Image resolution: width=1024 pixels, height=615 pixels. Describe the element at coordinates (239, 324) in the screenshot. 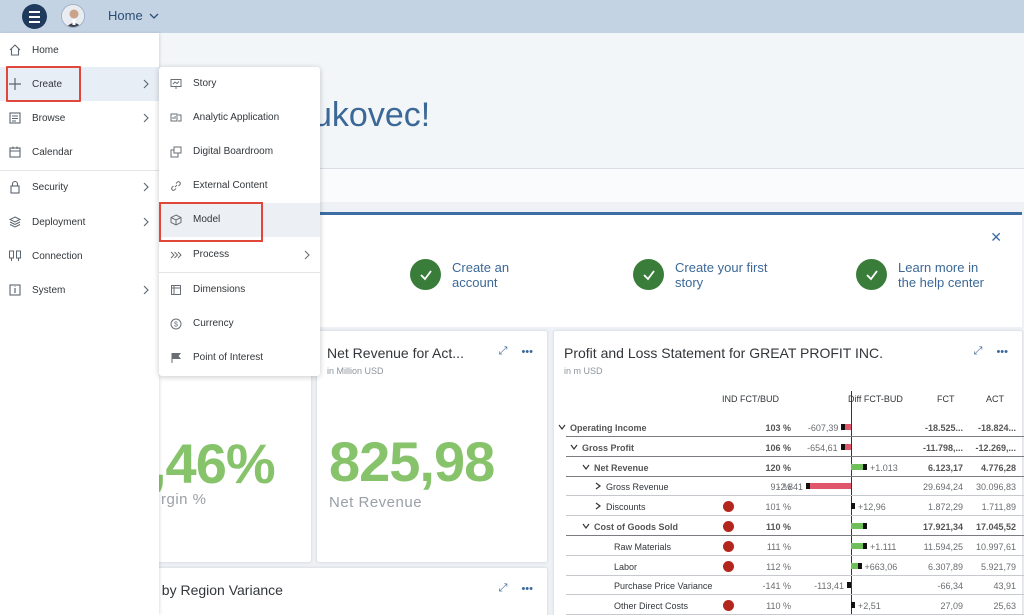

I see `menu-item-currency: $ Currency` at that location.